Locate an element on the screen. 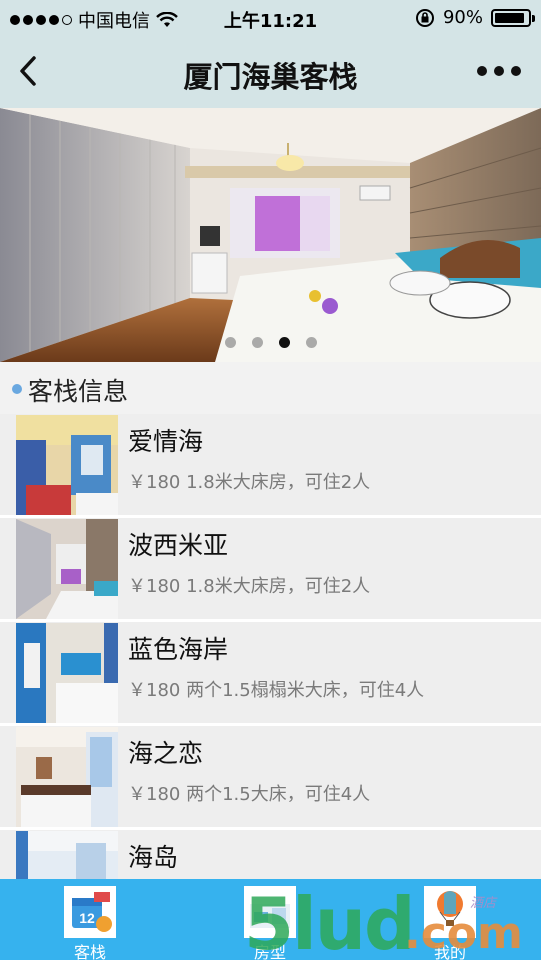 The image size is (541, 960). room-desc: ￥180 两个1.5榻榻米大床，可住4人 is located at coordinates (276, 690).